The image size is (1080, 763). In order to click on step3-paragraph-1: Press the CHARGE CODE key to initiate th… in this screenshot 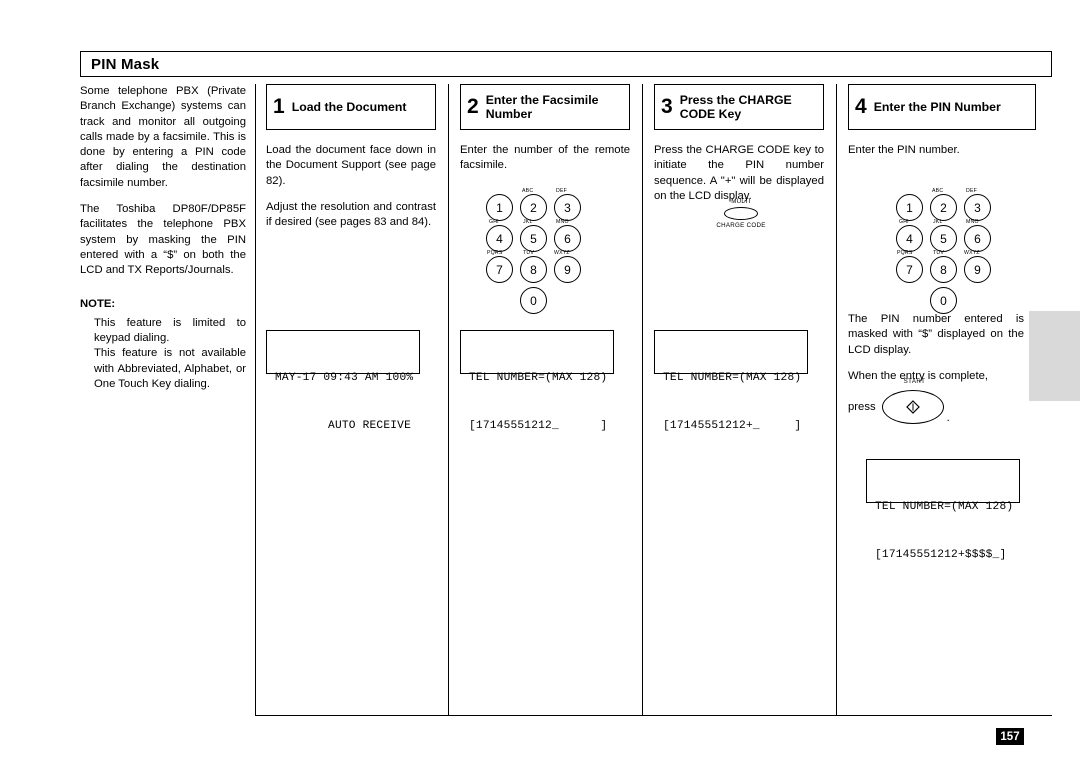, I will do `click(739, 173)`.